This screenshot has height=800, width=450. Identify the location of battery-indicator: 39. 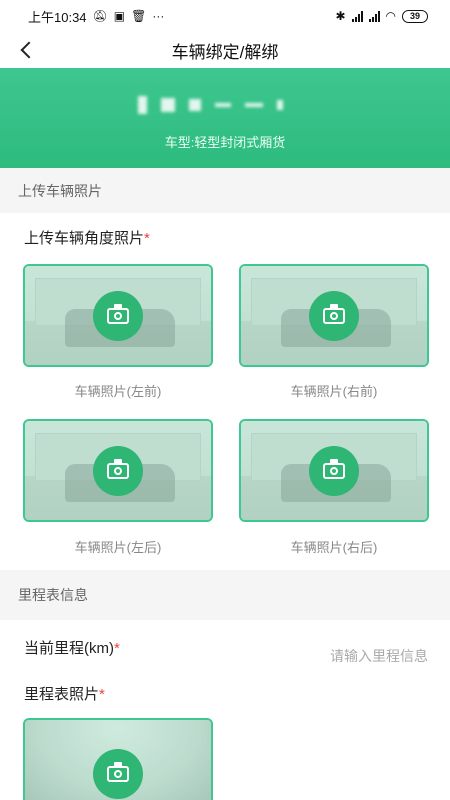
(415, 16).